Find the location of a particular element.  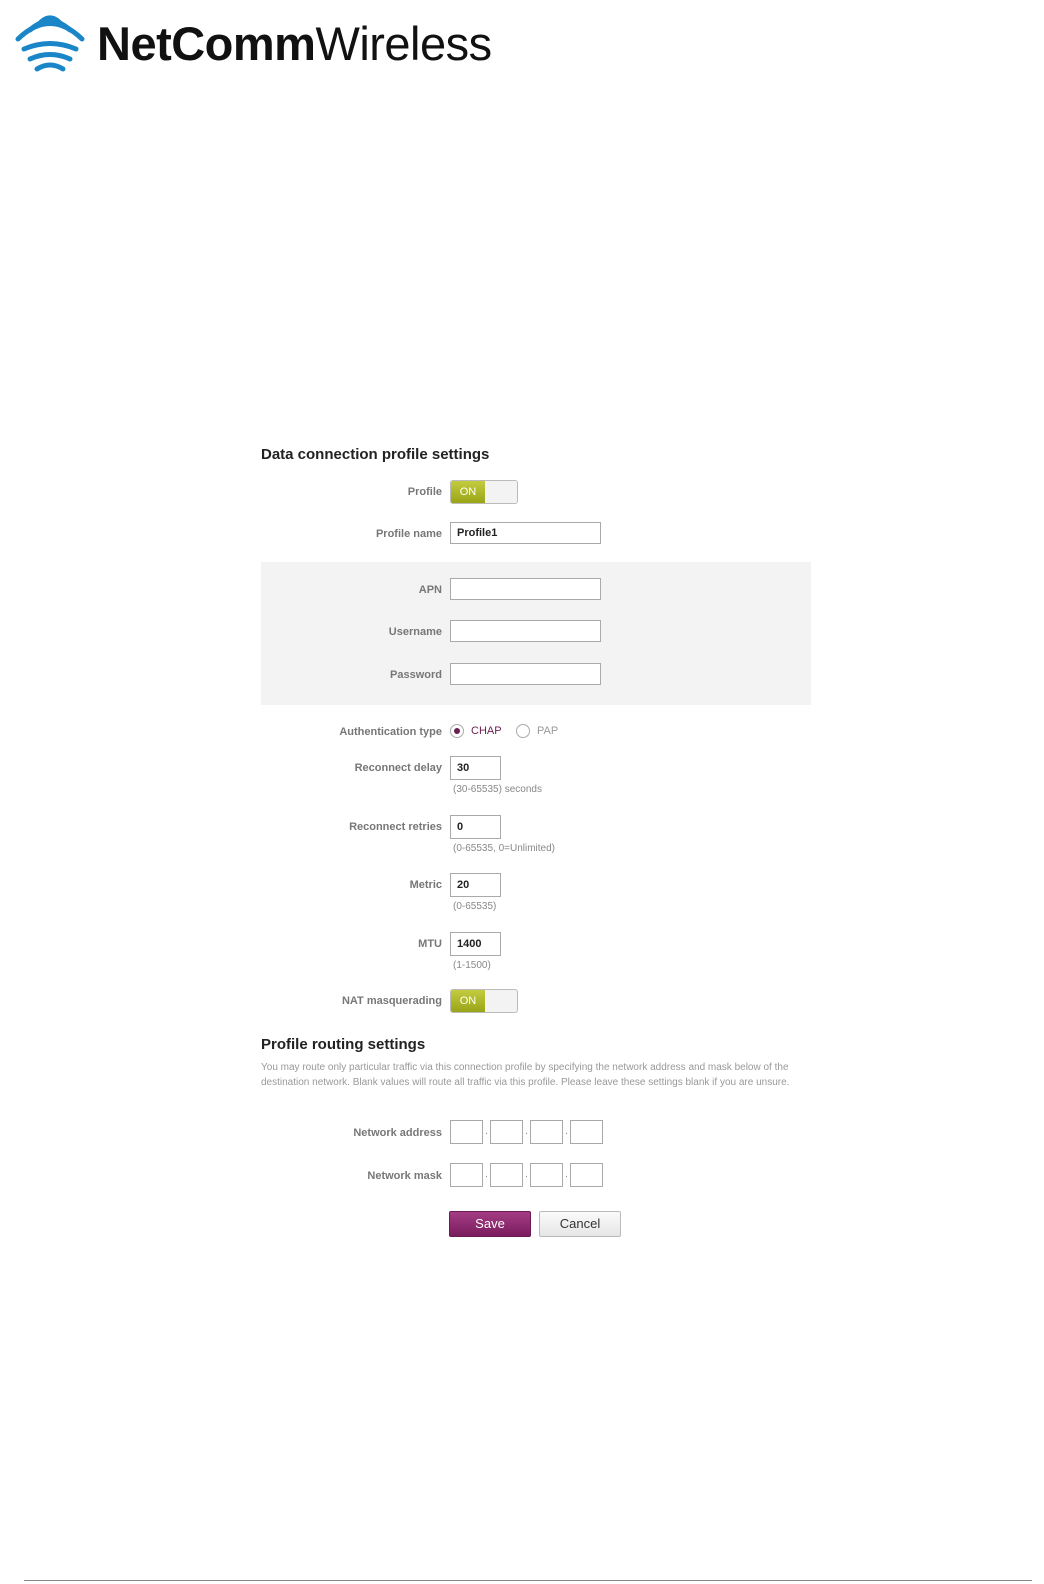

network-address-row: Network address . . . is located at coordinates (536, 1133).